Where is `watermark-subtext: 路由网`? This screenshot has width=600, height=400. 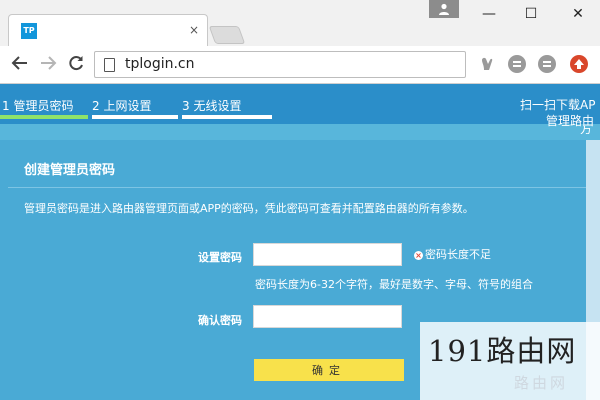 watermark-subtext: 路由网 is located at coordinates (541, 383).